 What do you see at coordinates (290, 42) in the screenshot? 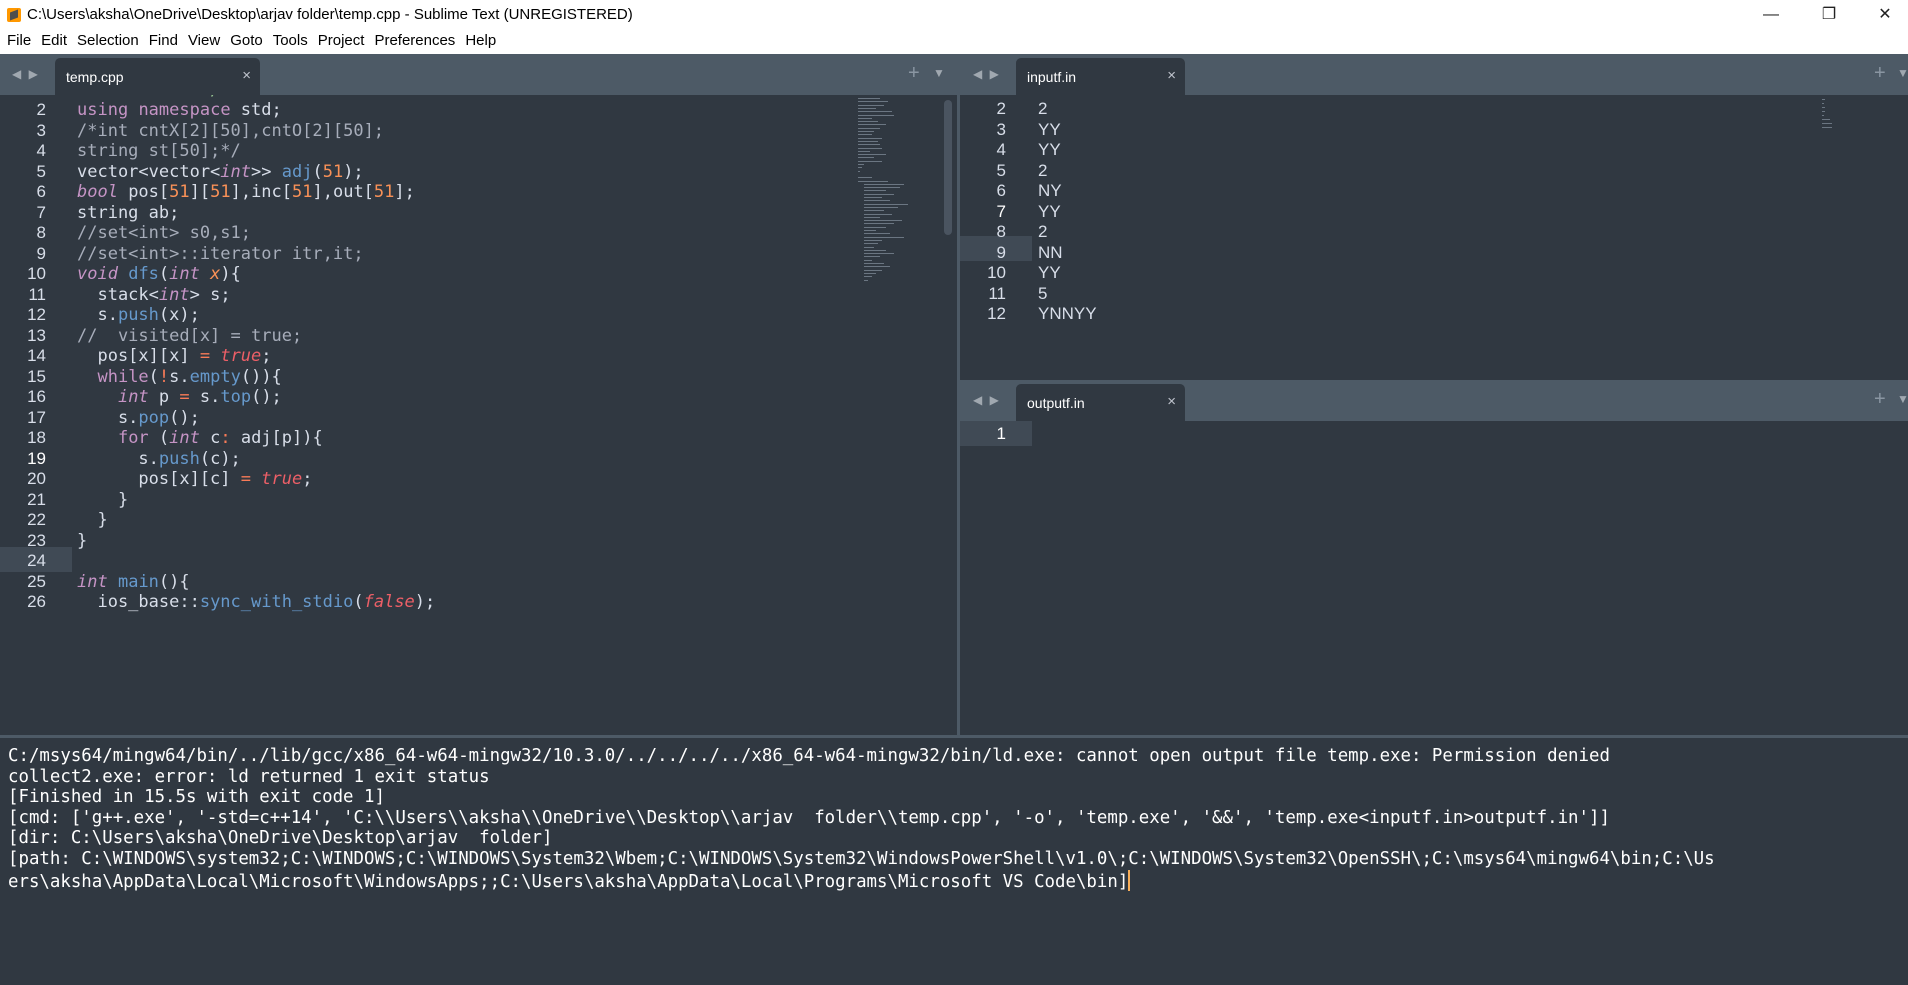
I see `menu-tools: Tools` at bounding box center [290, 42].